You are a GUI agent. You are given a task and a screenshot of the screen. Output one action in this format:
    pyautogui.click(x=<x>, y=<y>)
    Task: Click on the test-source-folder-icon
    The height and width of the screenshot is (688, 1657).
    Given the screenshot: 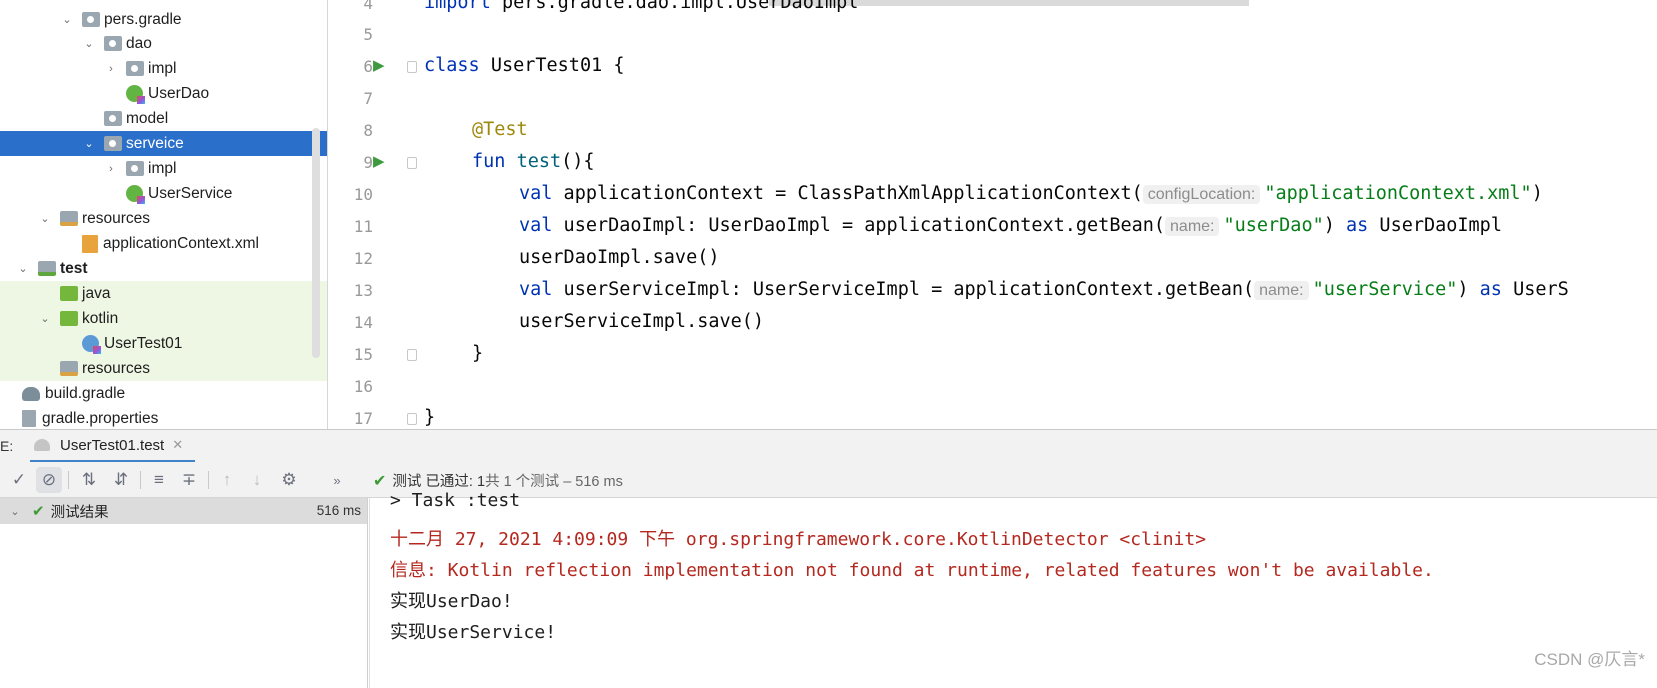 What is the action you would take?
    pyautogui.click(x=69, y=318)
    